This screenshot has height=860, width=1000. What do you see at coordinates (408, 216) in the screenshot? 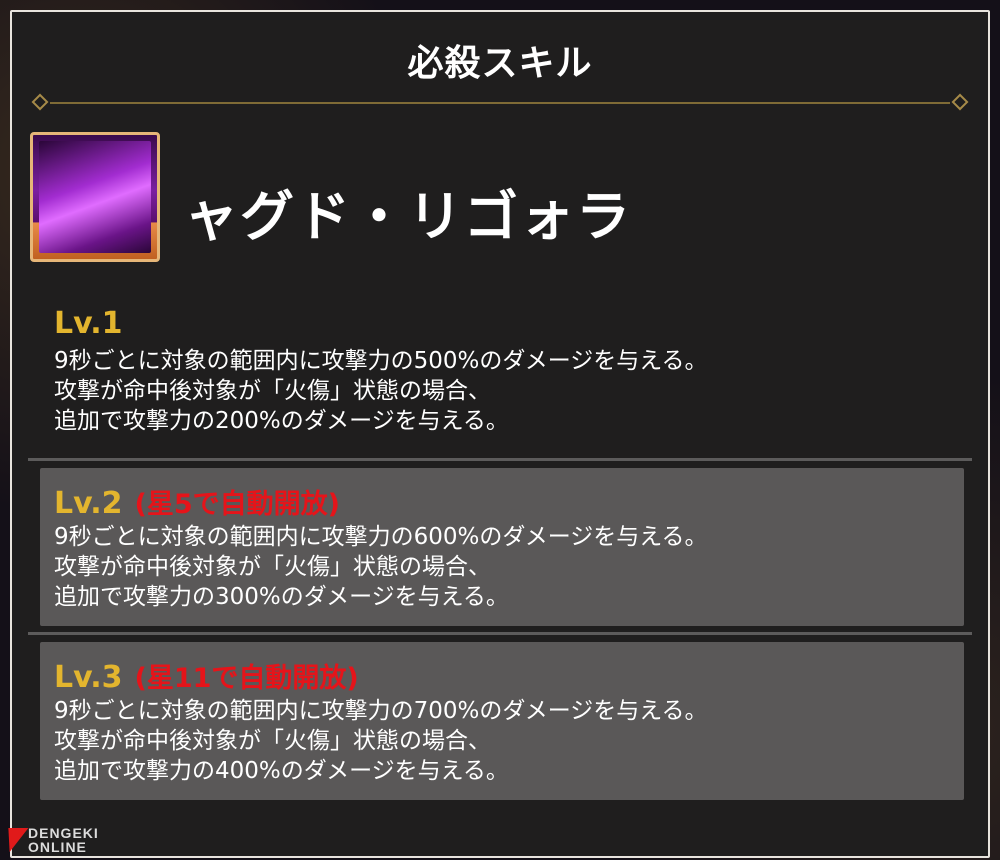
I see `skill-name: ャグド・リゴォラ` at bounding box center [408, 216].